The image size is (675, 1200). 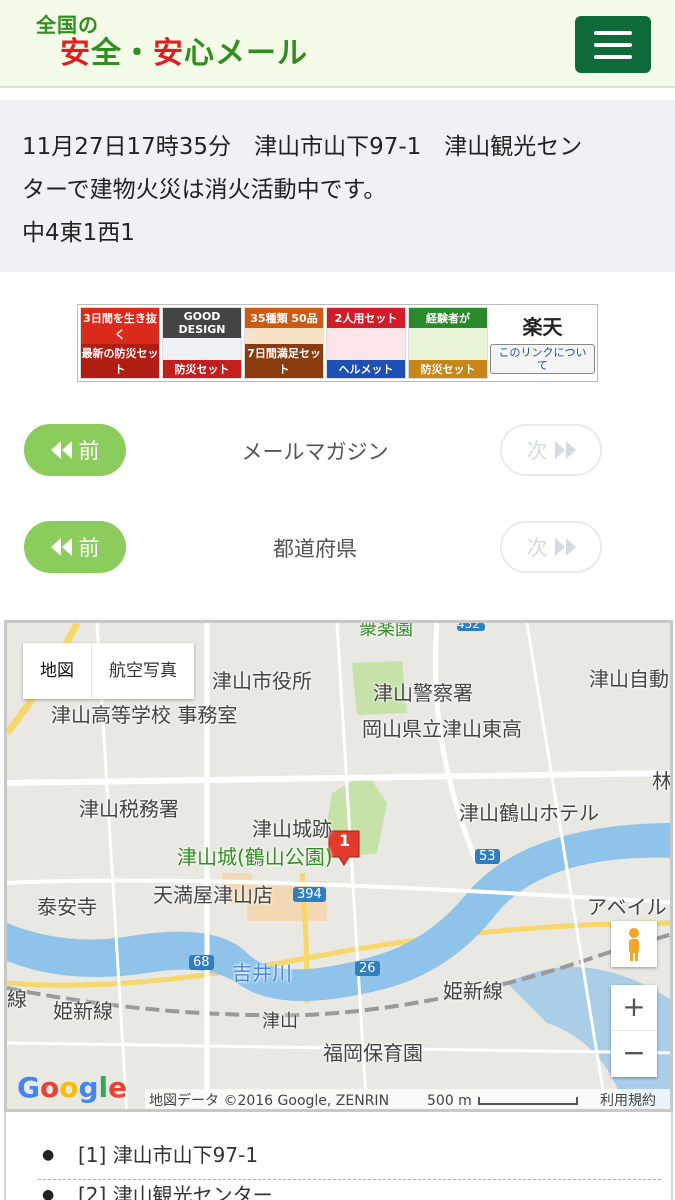 I want to click on rakuten-link: このリンクについて, so click(x=542, y=359).